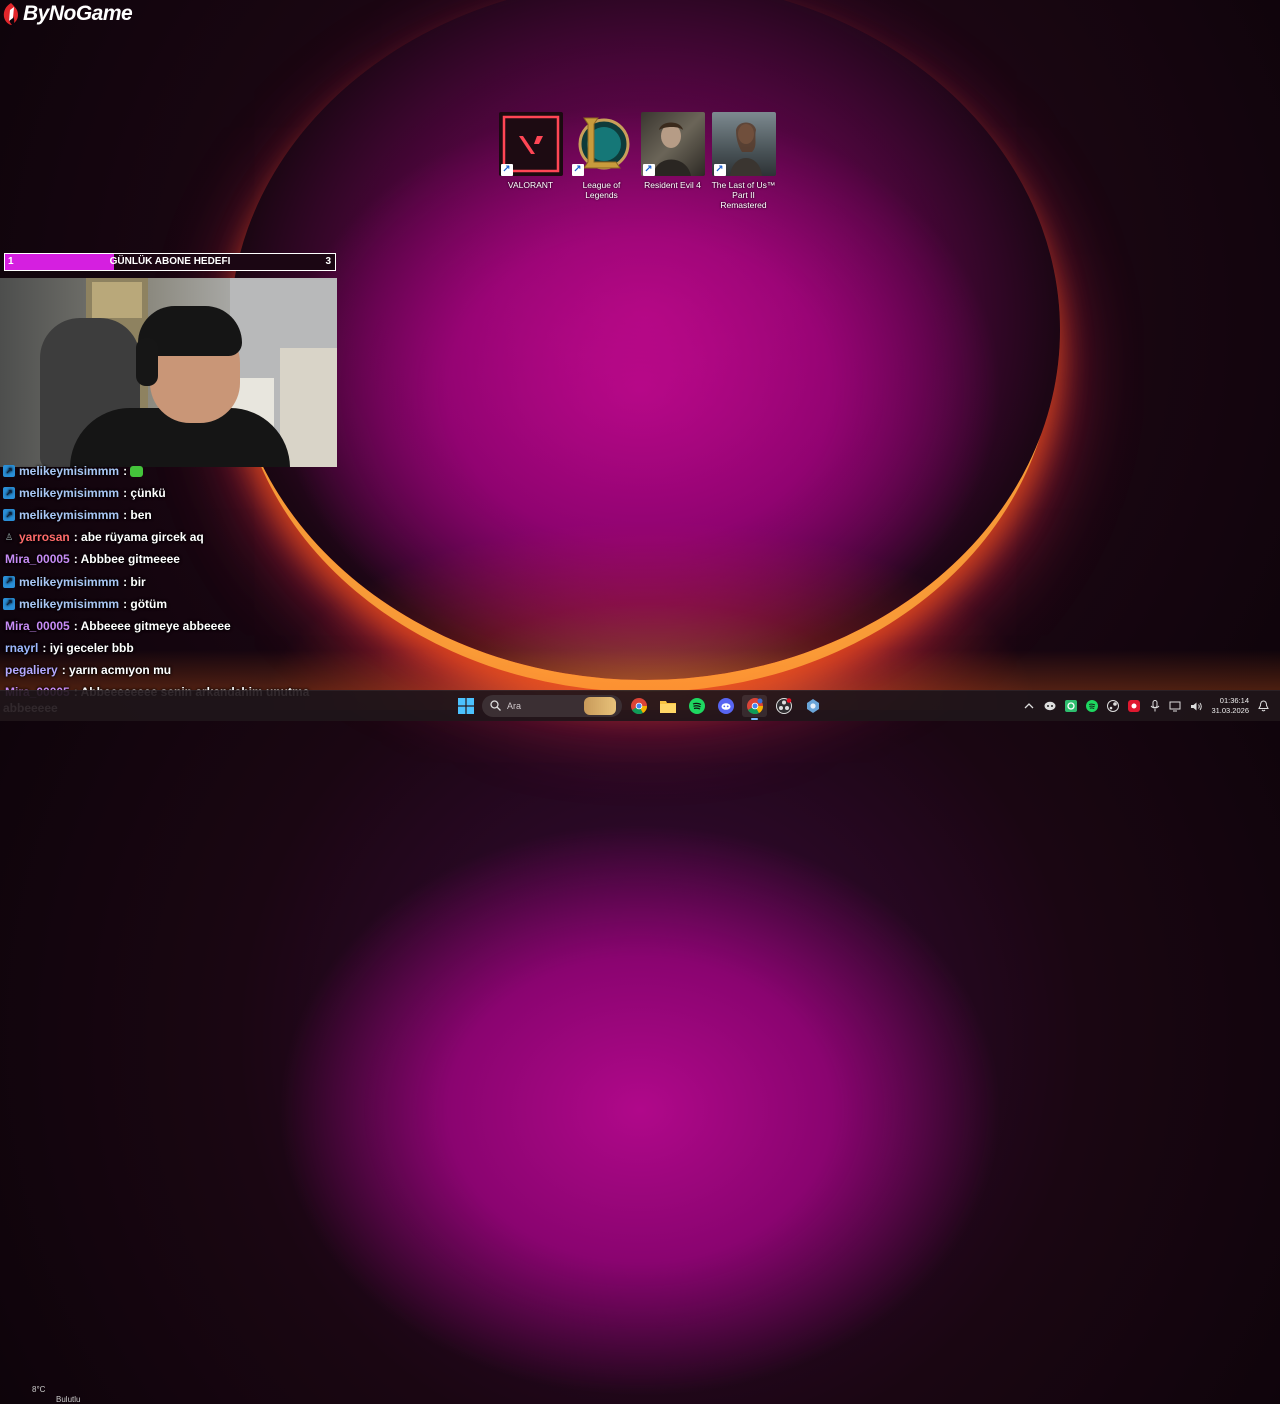  Describe the element at coordinates (308, 407) in the screenshot. I see `webcam-shelf` at that location.